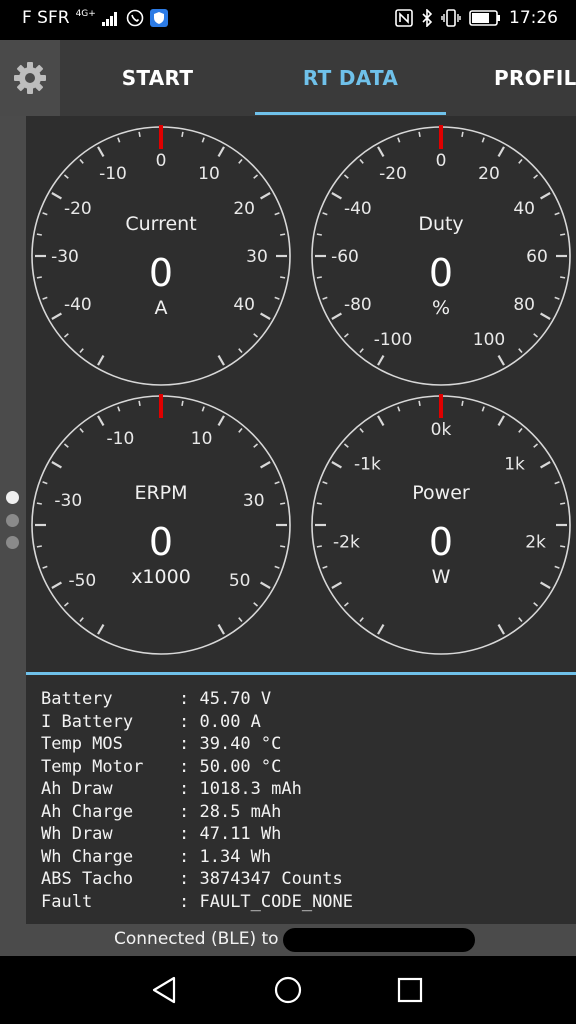  What do you see at coordinates (78, 305) in the screenshot?
I see `gauge-tick-label: -40` at bounding box center [78, 305].